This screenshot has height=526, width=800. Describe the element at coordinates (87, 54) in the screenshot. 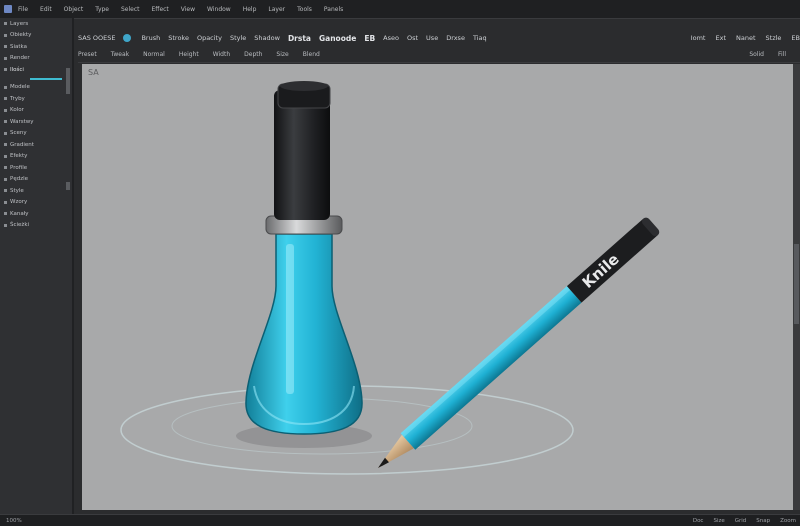

I see `toolbar2-item: Preset` at that location.